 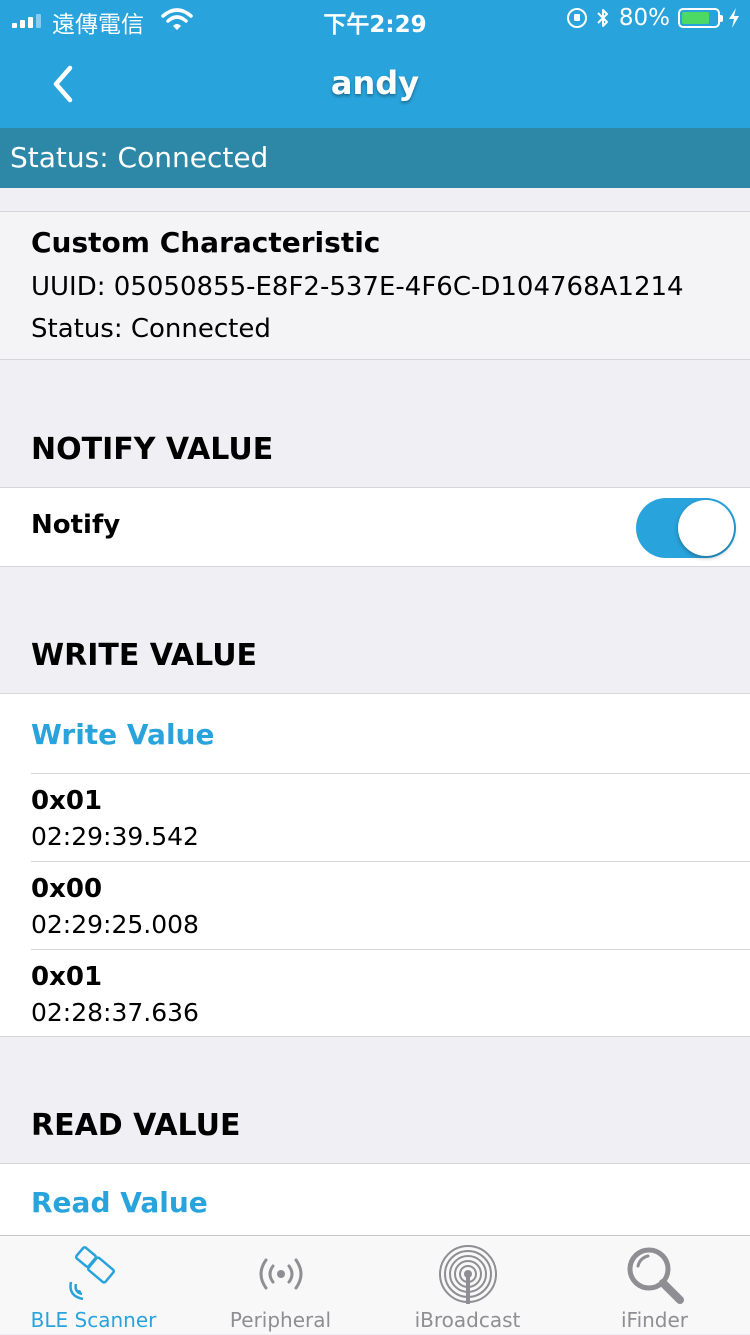 I want to click on ibroadcast-icon, so click(x=467, y=1274).